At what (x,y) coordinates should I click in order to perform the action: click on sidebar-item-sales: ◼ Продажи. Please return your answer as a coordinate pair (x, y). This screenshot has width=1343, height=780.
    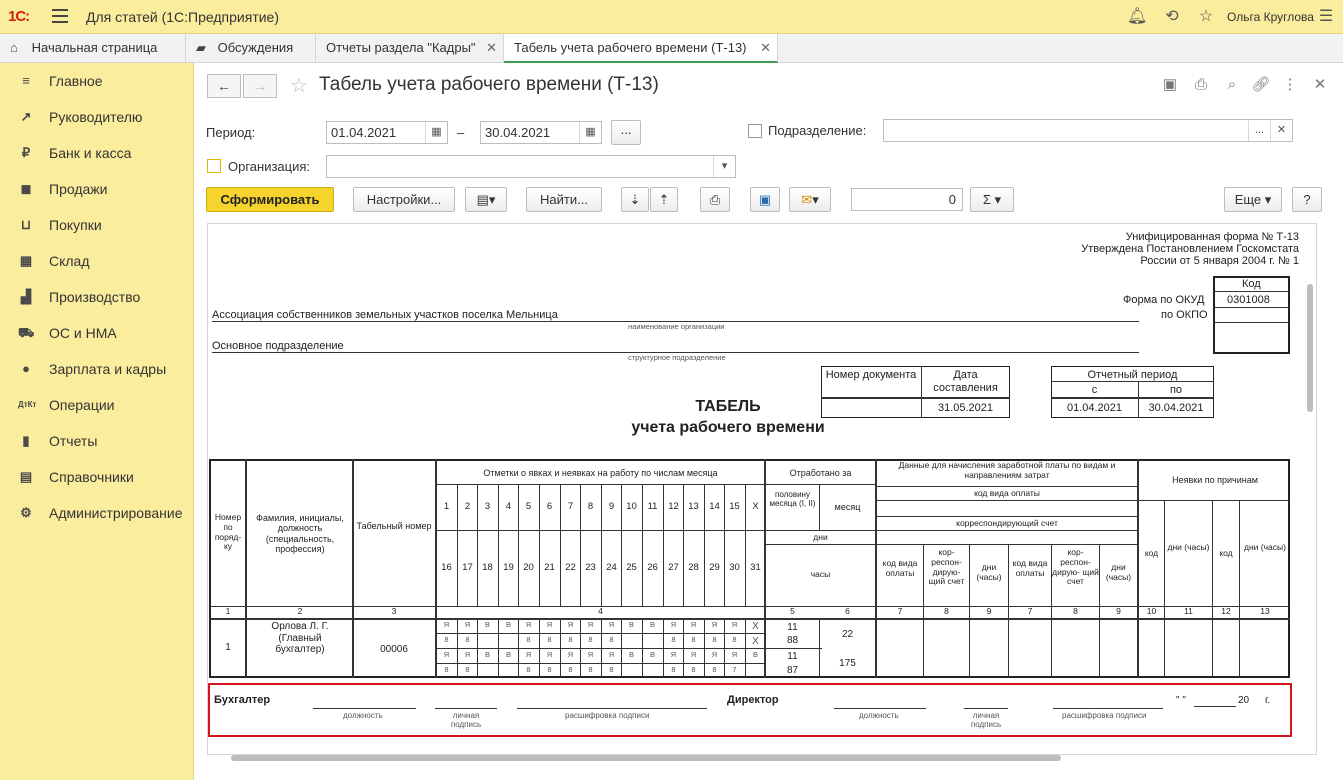
    Looking at the image, I should click on (97, 189).